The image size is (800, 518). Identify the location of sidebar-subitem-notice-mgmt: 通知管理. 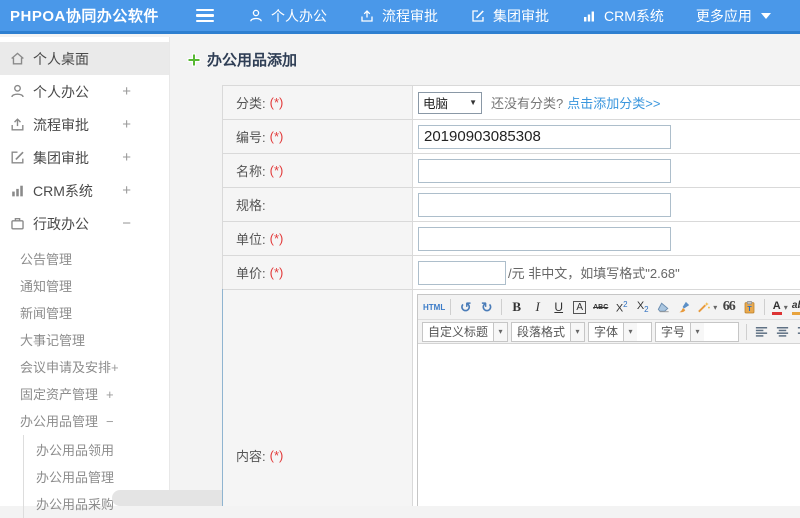
(84, 286).